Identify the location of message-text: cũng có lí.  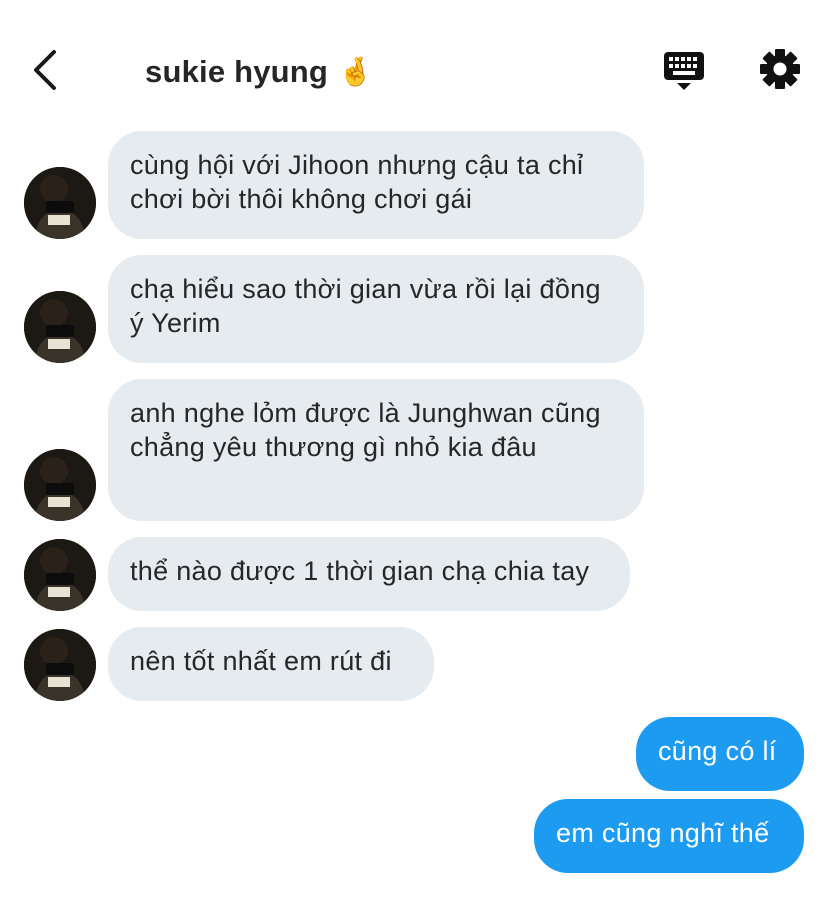
(717, 751).